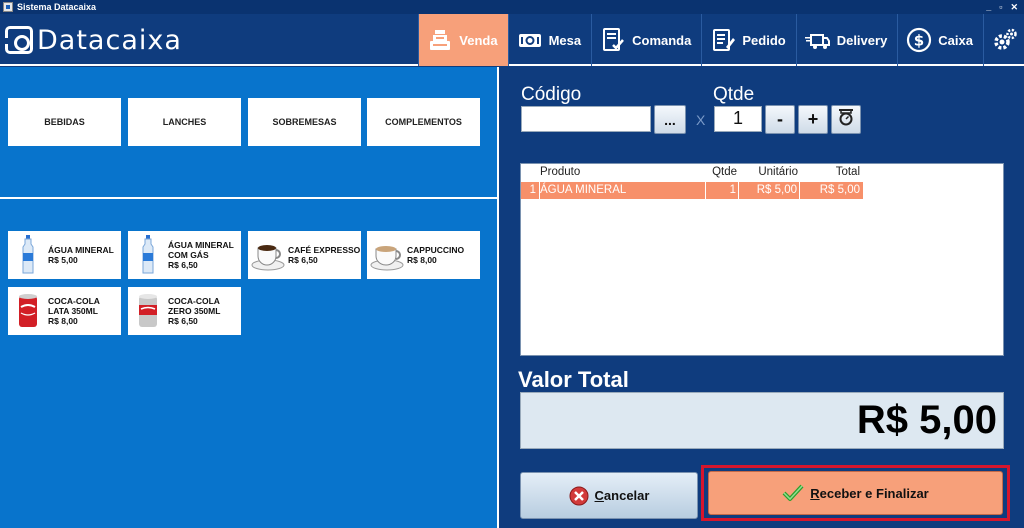 Image resolution: width=1024 pixels, height=528 pixels. What do you see at coordinates (780, 119) in the screenshot?
I see `qty-minus-button: -` at bounding box center [780, 119].